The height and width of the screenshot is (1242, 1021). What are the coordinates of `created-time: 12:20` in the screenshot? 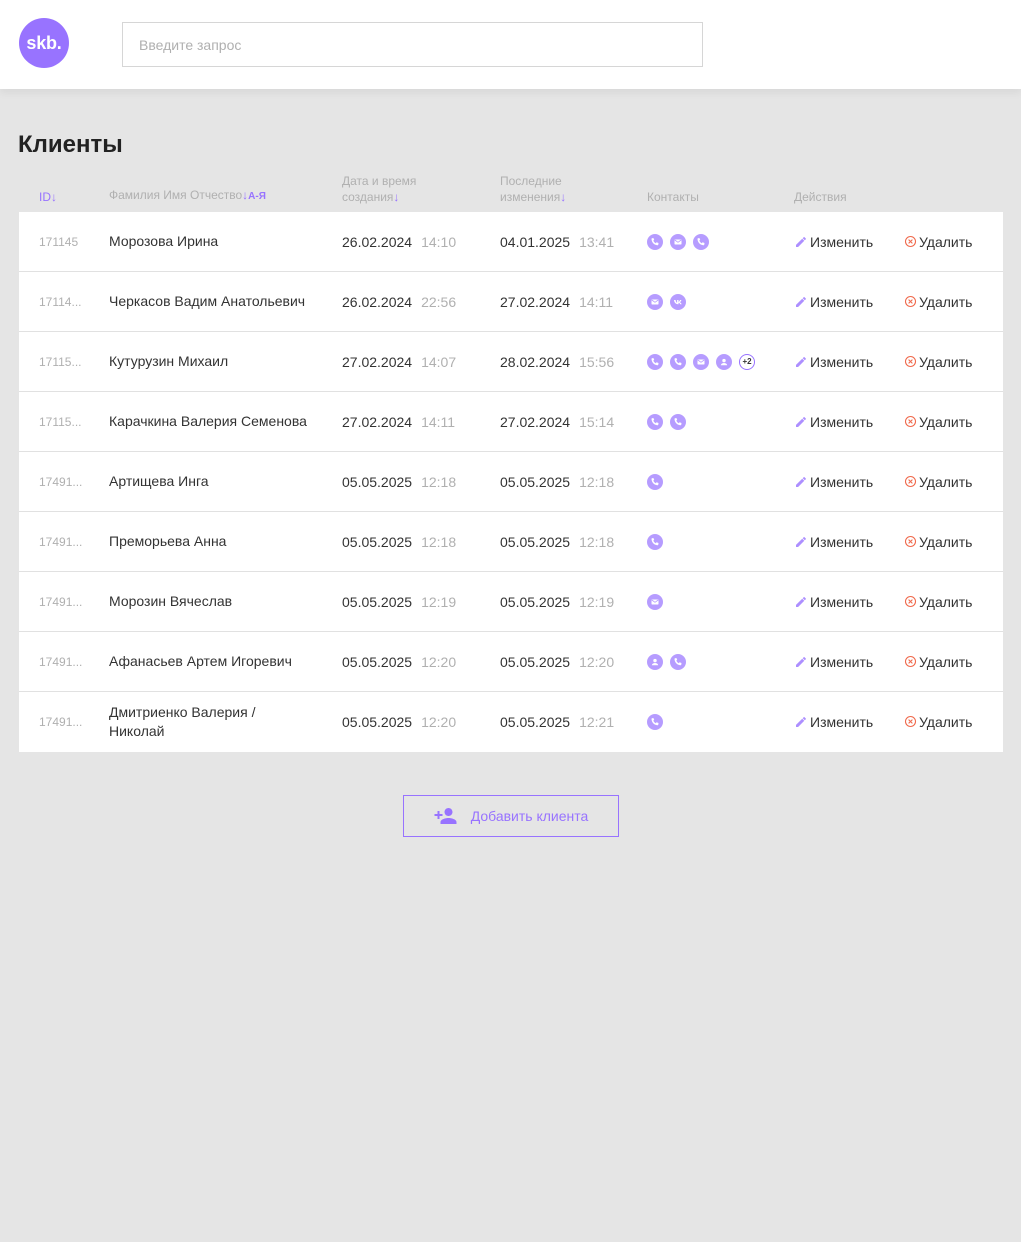 It's located at (439, 661).